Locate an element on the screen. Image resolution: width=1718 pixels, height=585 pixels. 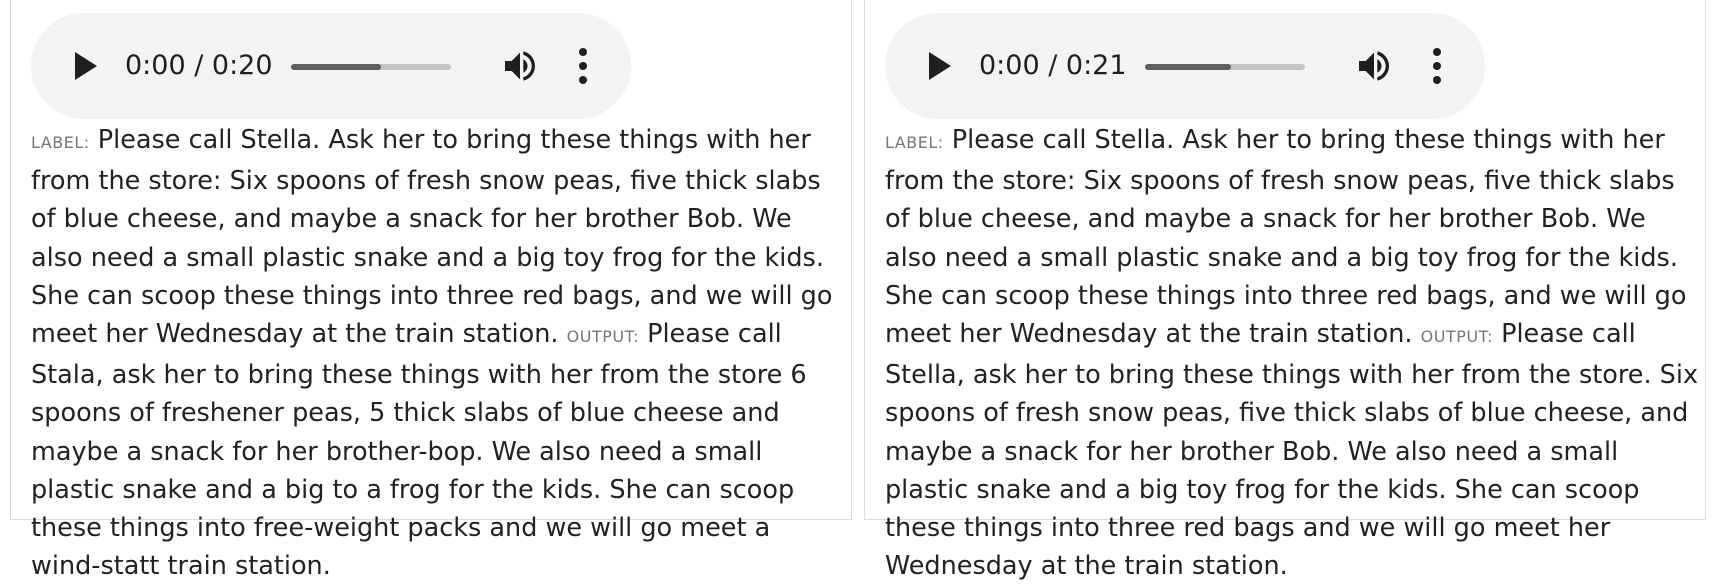
time-display: 0:00 / 0:21 is located at coordinates (1053, 65).